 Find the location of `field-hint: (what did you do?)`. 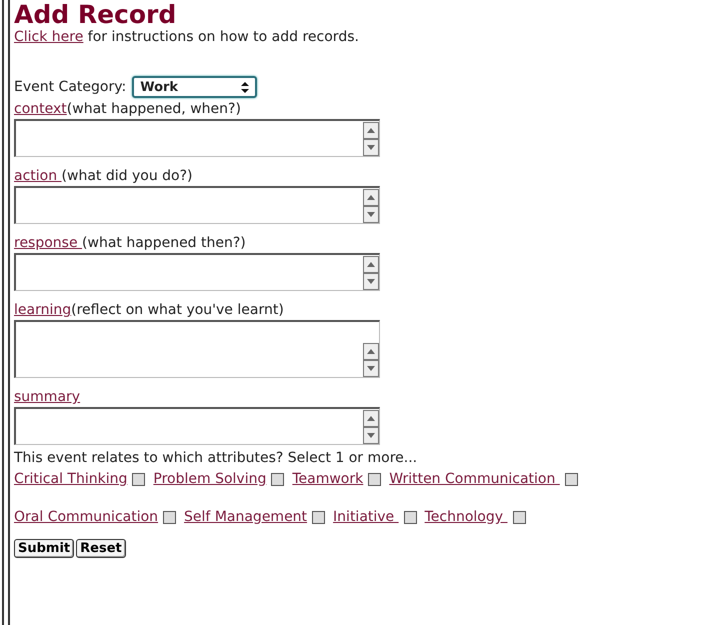

field-hint: (what did you do?) is located at coordinates (127, 176).